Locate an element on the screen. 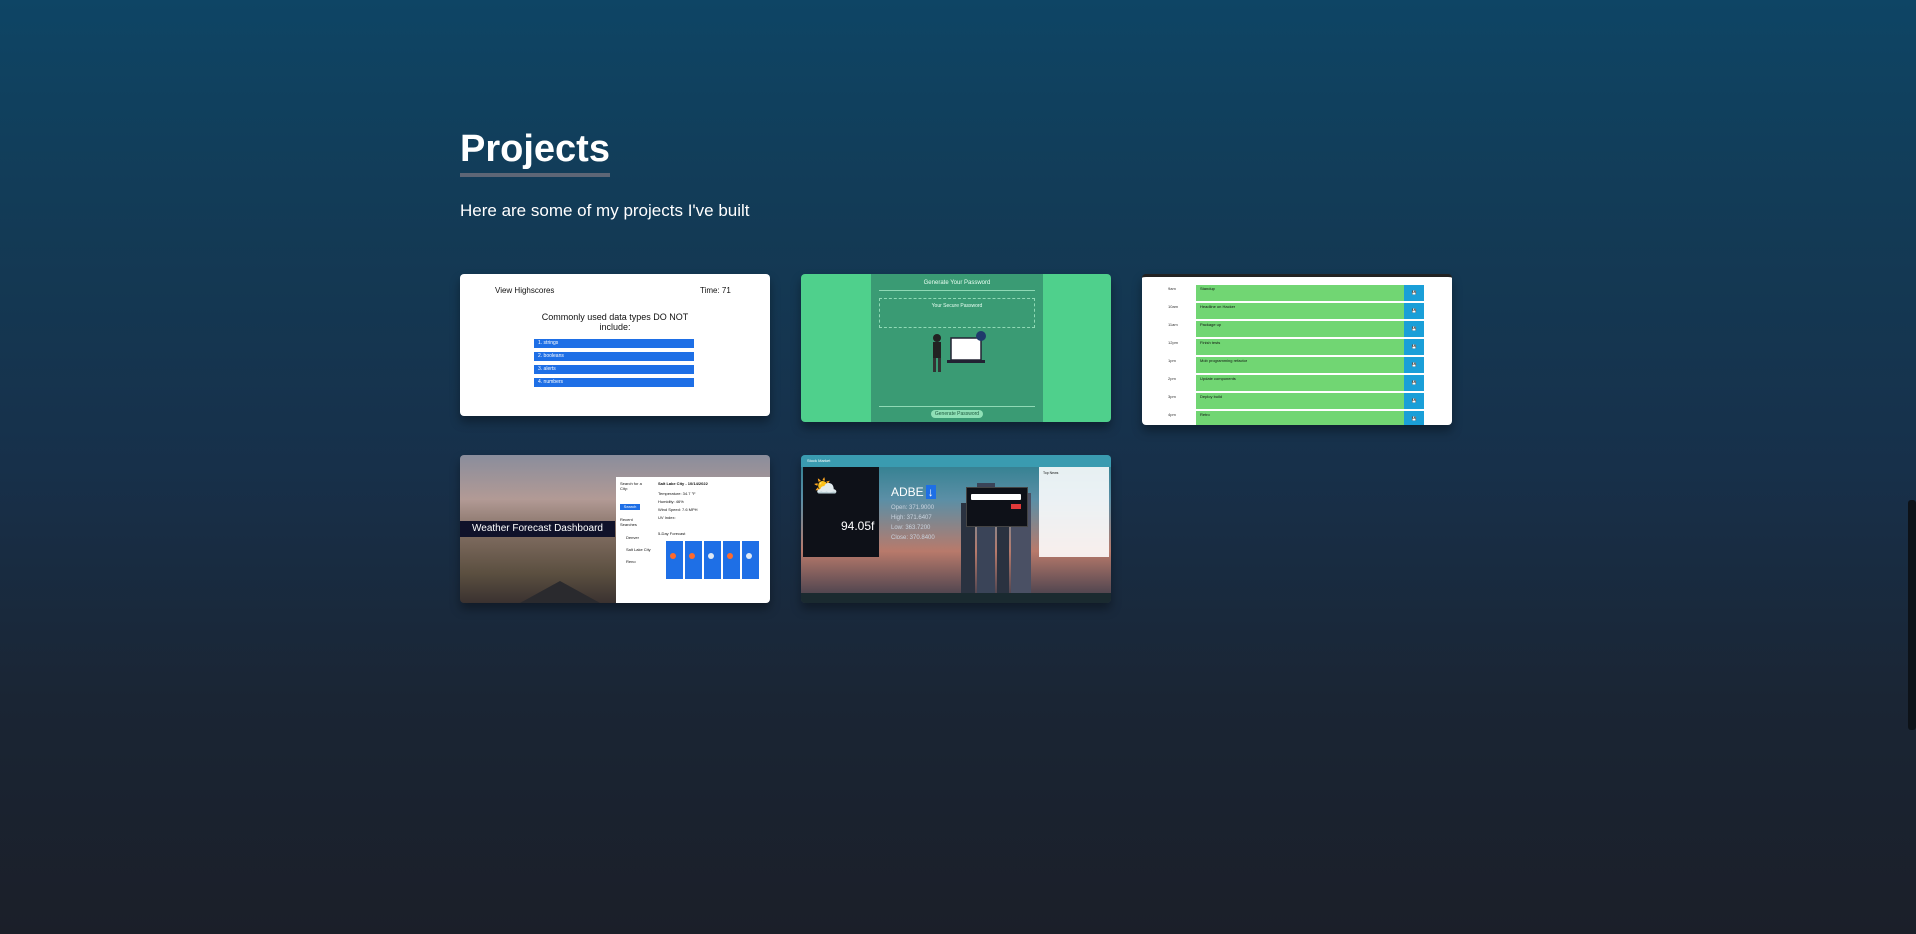  search-label: Search for a City: is located at coordinates (631, 486).